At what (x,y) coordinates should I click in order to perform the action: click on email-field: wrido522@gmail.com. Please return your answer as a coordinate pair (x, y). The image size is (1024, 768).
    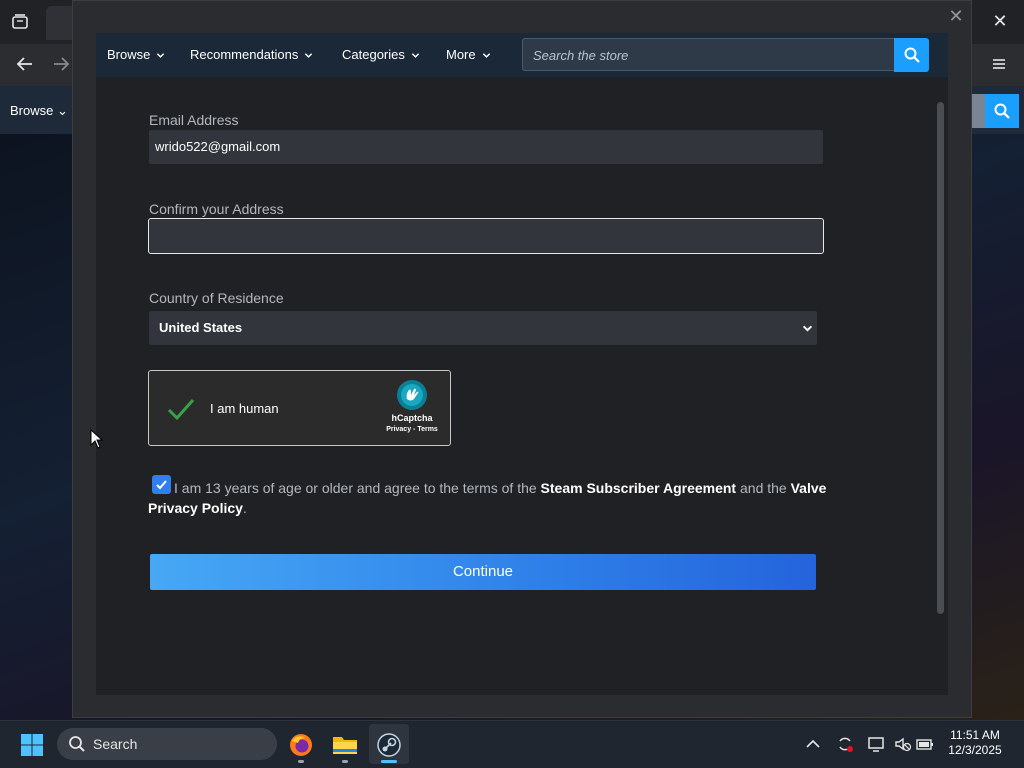
    Looking at the image, I should click on (486, 147).